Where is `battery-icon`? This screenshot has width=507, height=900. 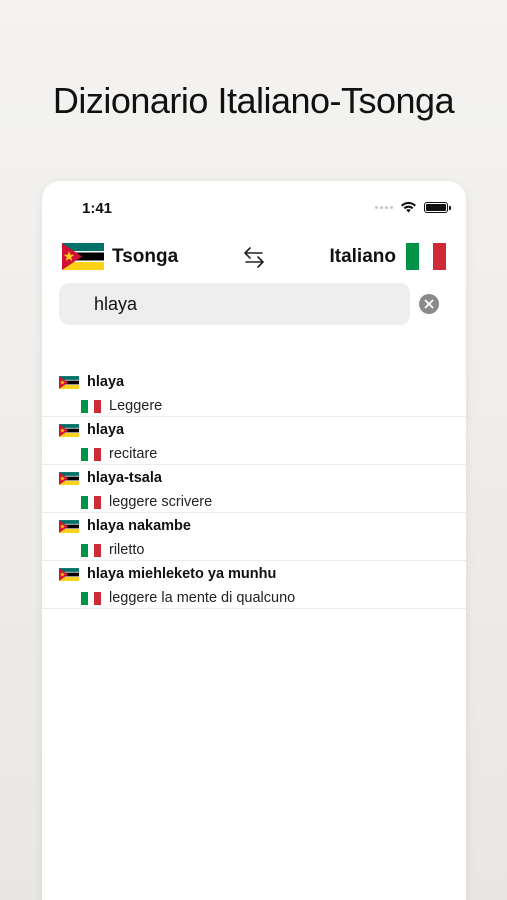
battery-icon is located at coordinates (437, 207).